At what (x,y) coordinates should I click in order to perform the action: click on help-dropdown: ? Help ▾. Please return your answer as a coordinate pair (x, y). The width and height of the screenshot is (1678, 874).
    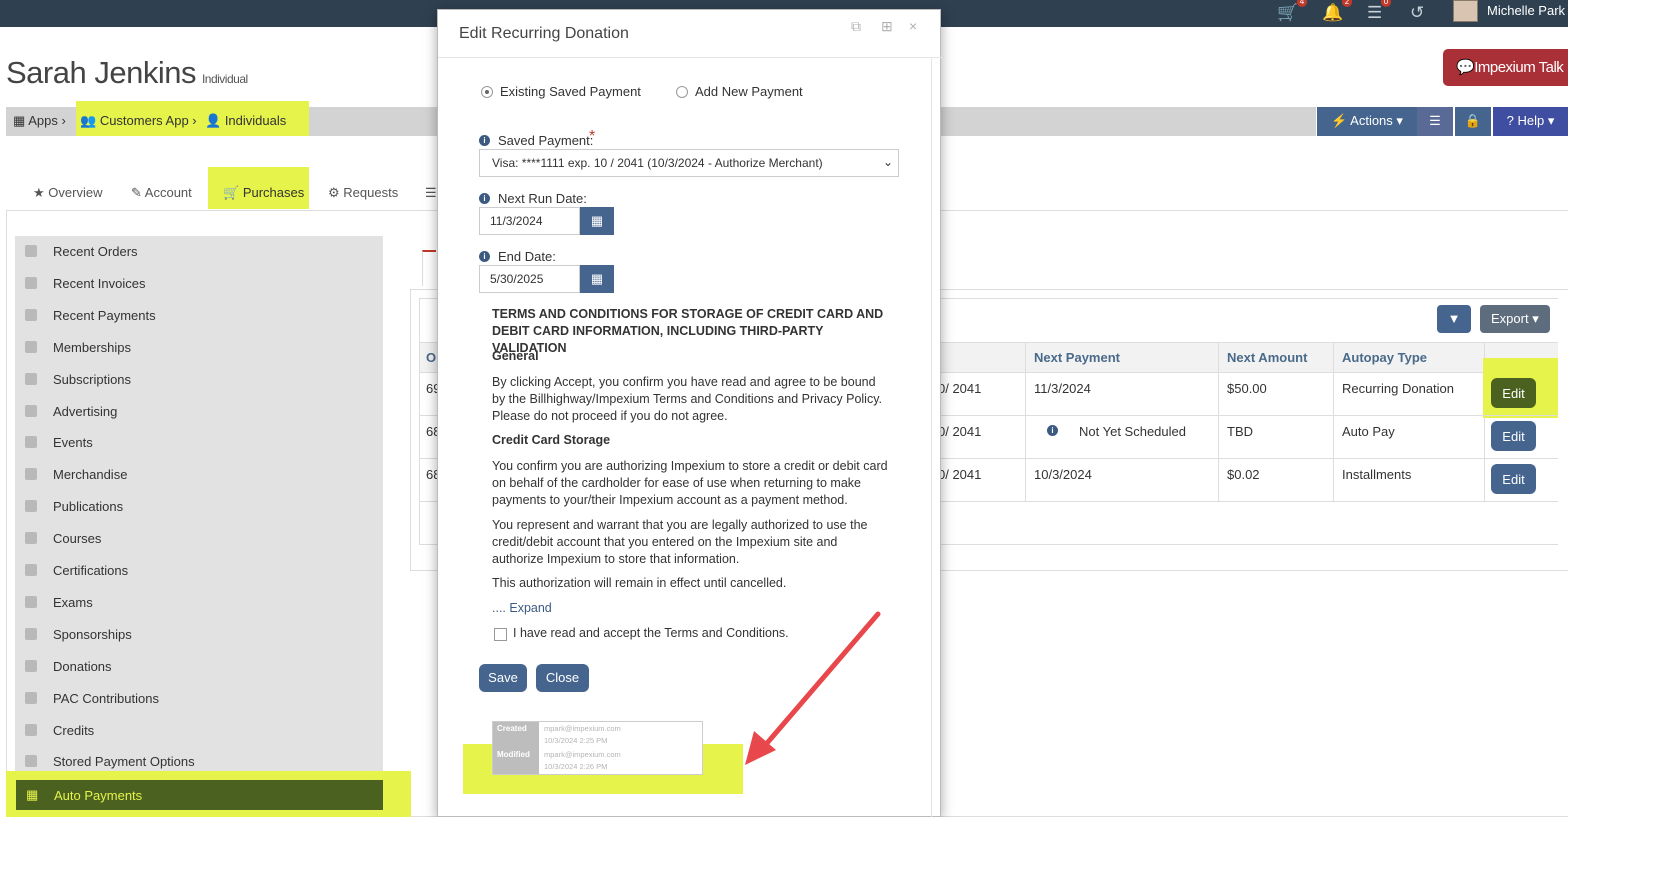
    Looking at the image, I should click on (1530, 121).